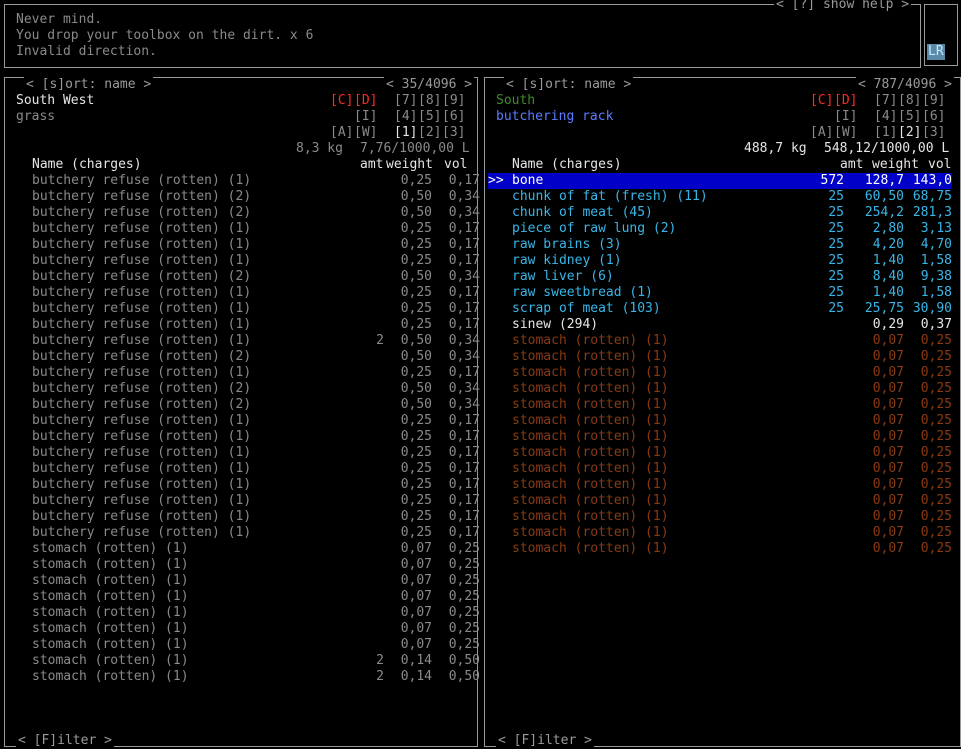 The image size is (961, 749). I want to click on left-volume-total: 7,76/1000,00 L, so click(415, 148).